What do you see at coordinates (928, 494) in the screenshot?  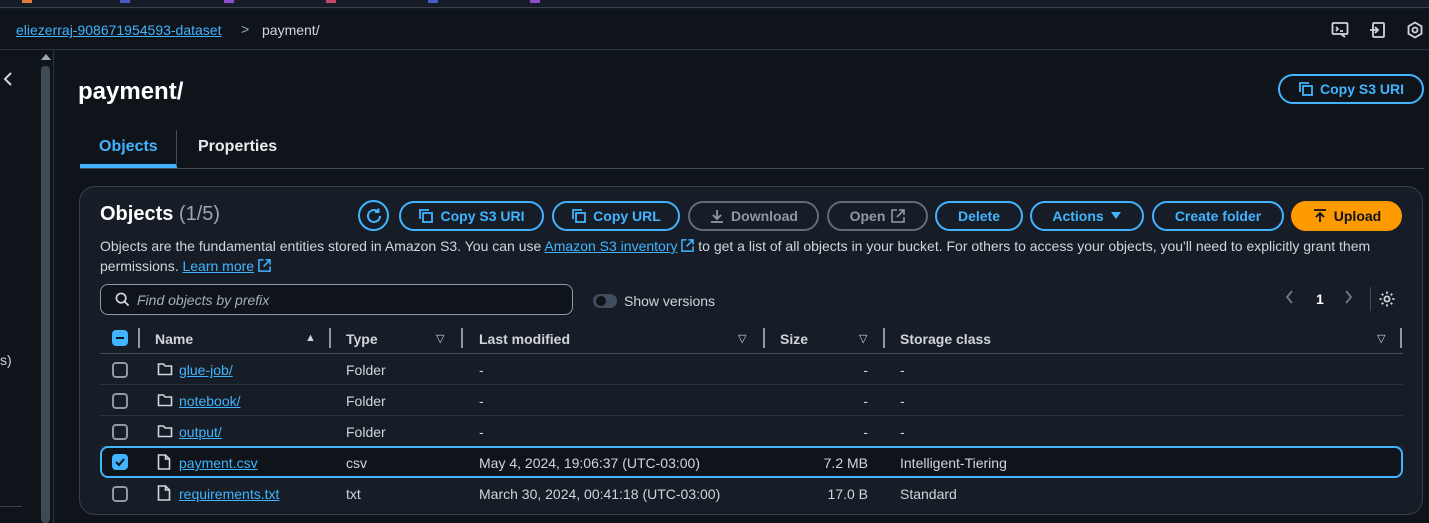 I see `object-storage-class: Standard` at bounding box center [928, 494].